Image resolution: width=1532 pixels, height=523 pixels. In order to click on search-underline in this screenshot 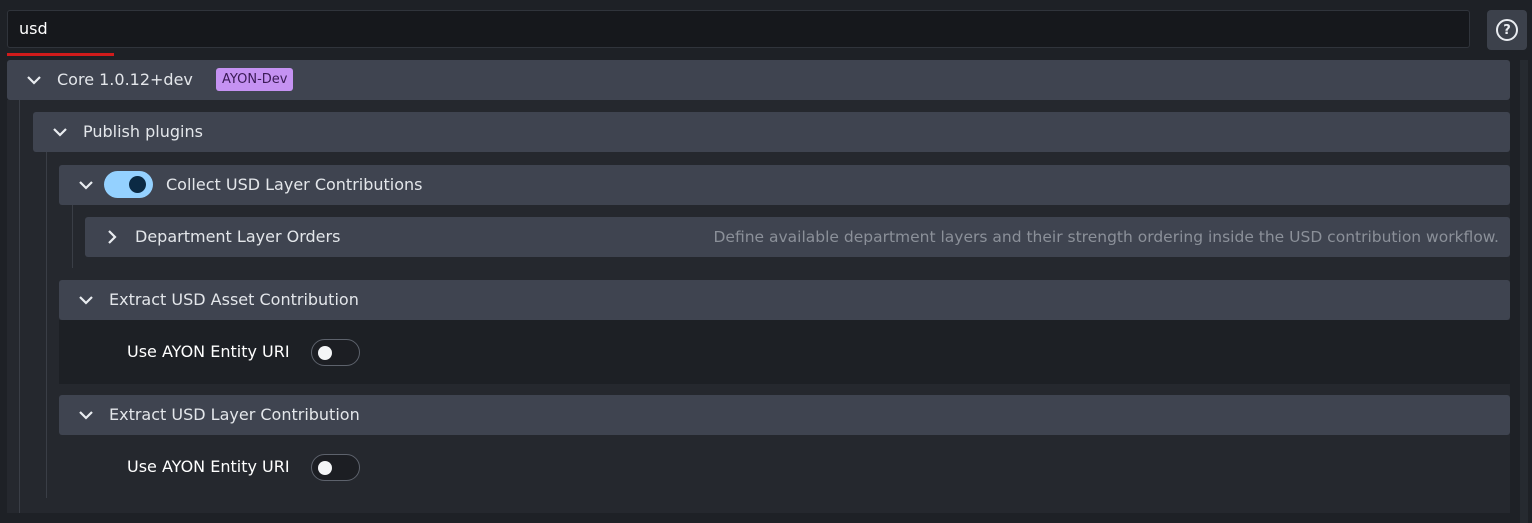, I will do `click(60, 54)`.